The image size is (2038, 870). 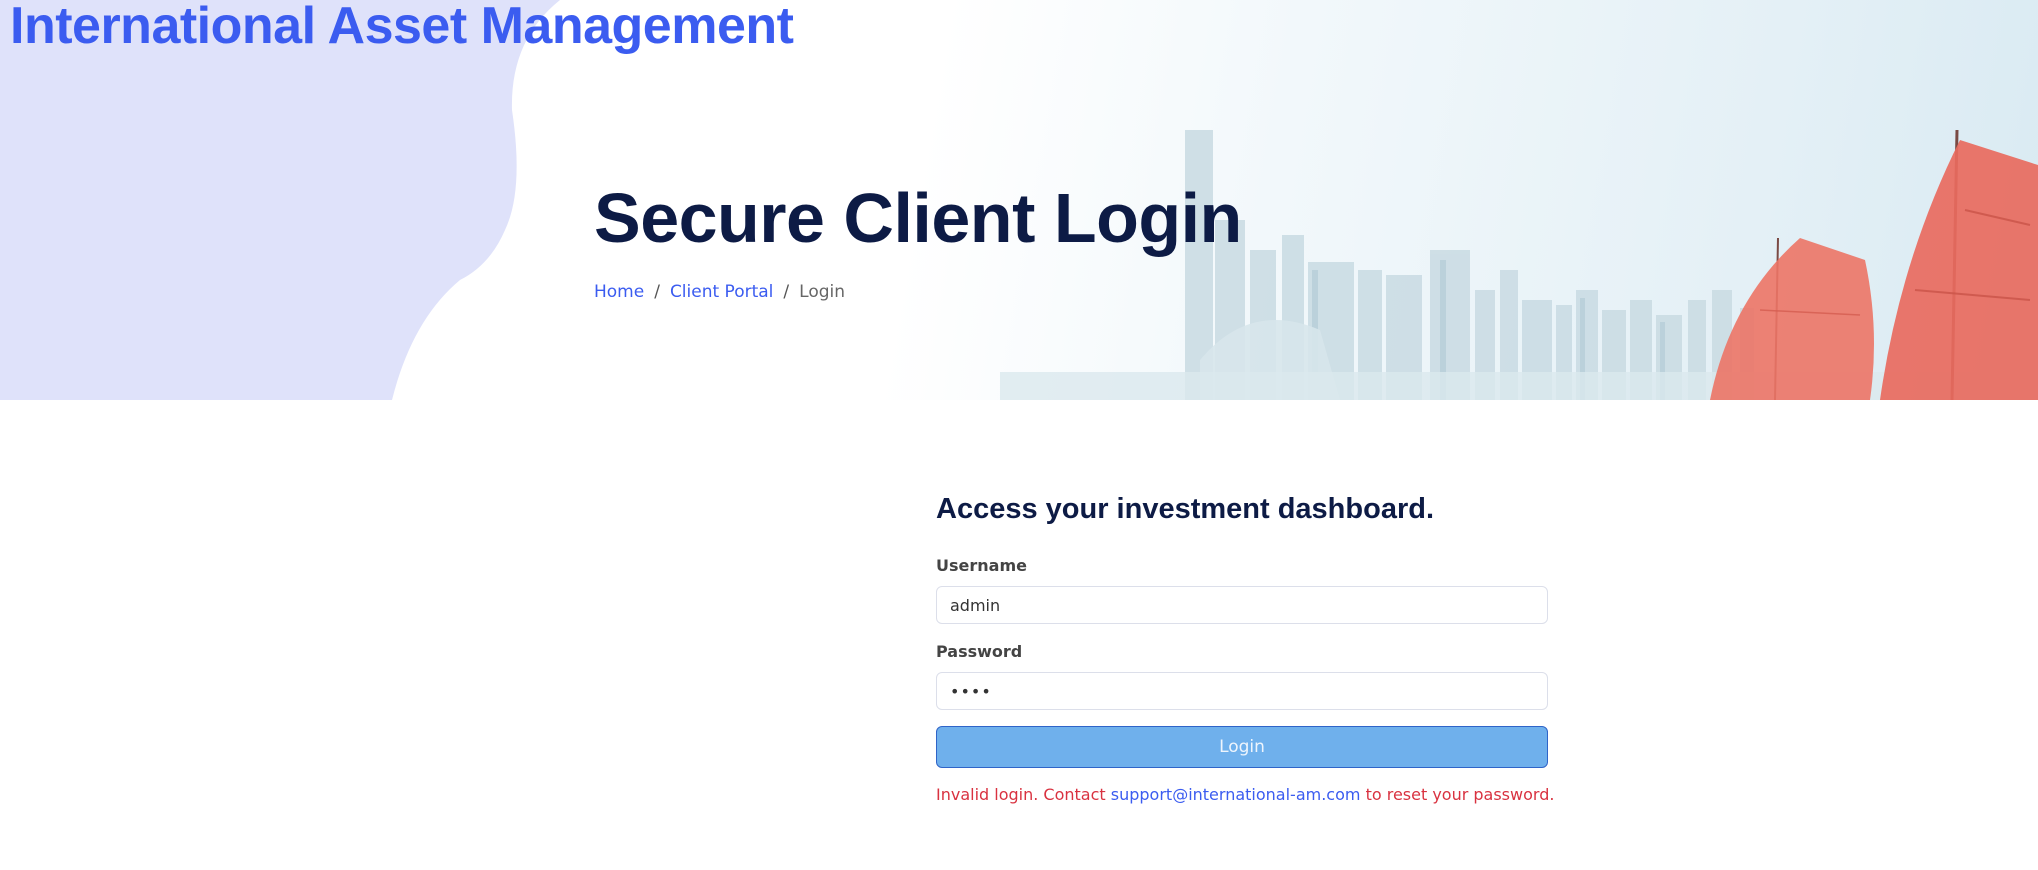 I want to click on username-label: Username, so click(x=981, y=565).